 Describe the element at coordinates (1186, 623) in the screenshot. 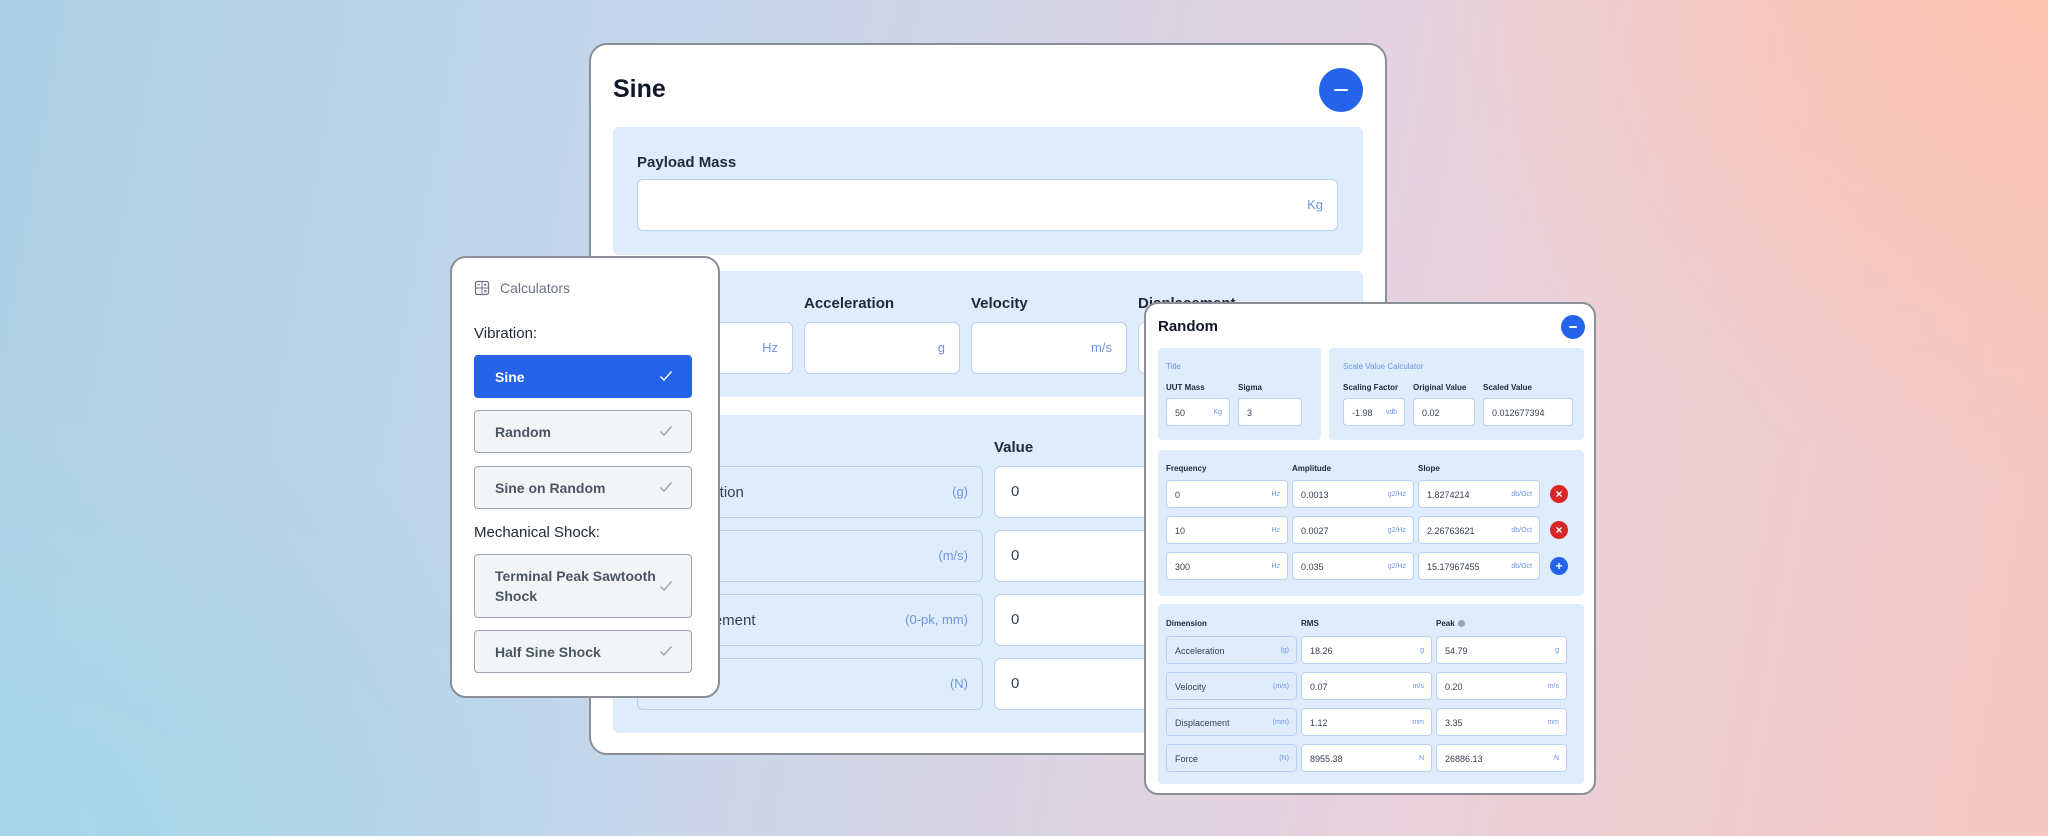

I see `dimension-column-header: Dimension` at that location.